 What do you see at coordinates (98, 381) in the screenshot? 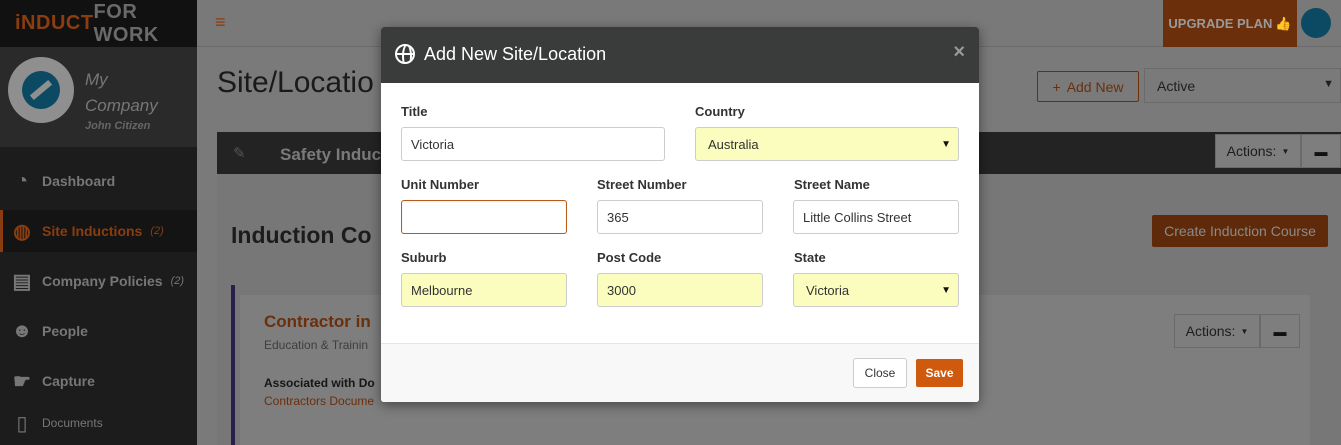
I see `sidebar-item-capture: ☛ Capture` at bounding box center [98, 381].